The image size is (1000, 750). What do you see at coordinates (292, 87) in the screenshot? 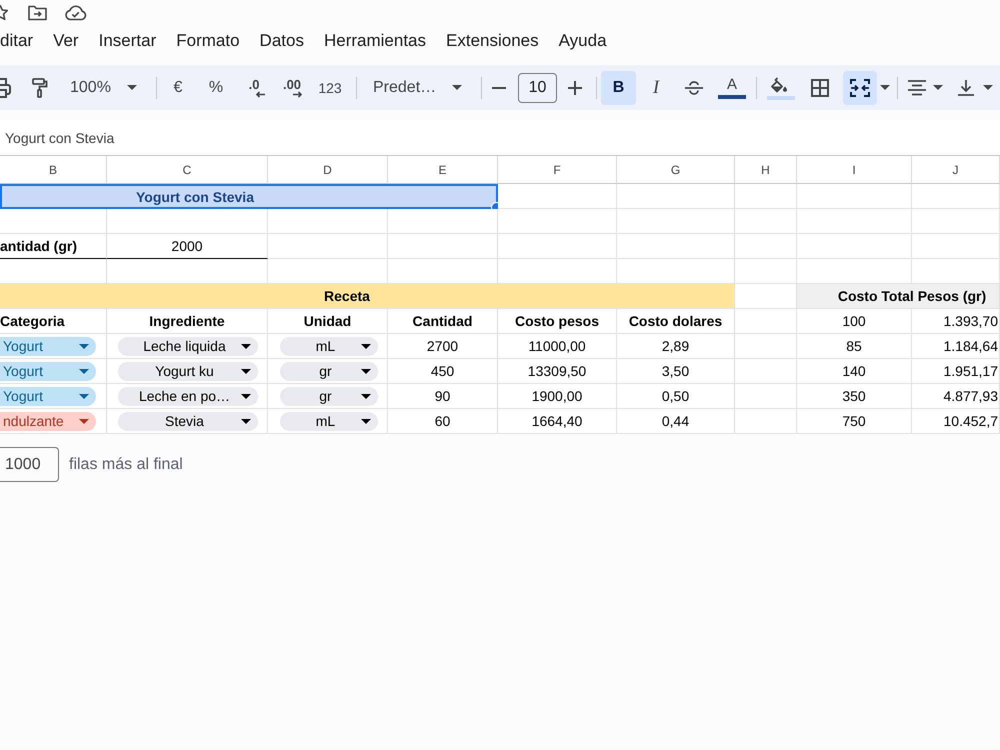
I see `increase-decimals-button: .00` at bounding box center [292, 87].